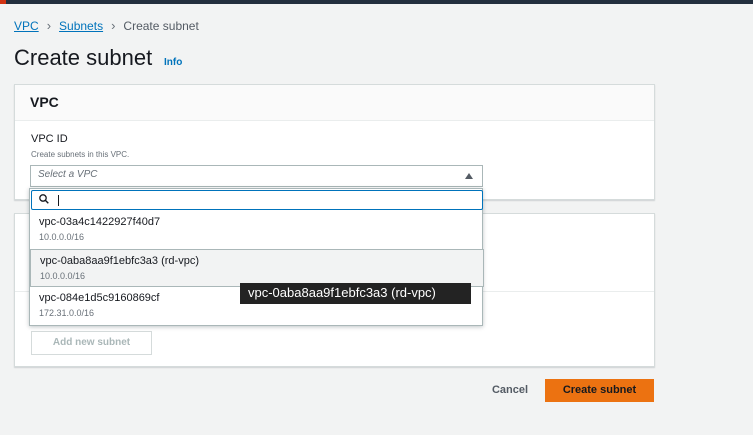  I want to click on aws-logo-fragment, so click(3, 2).